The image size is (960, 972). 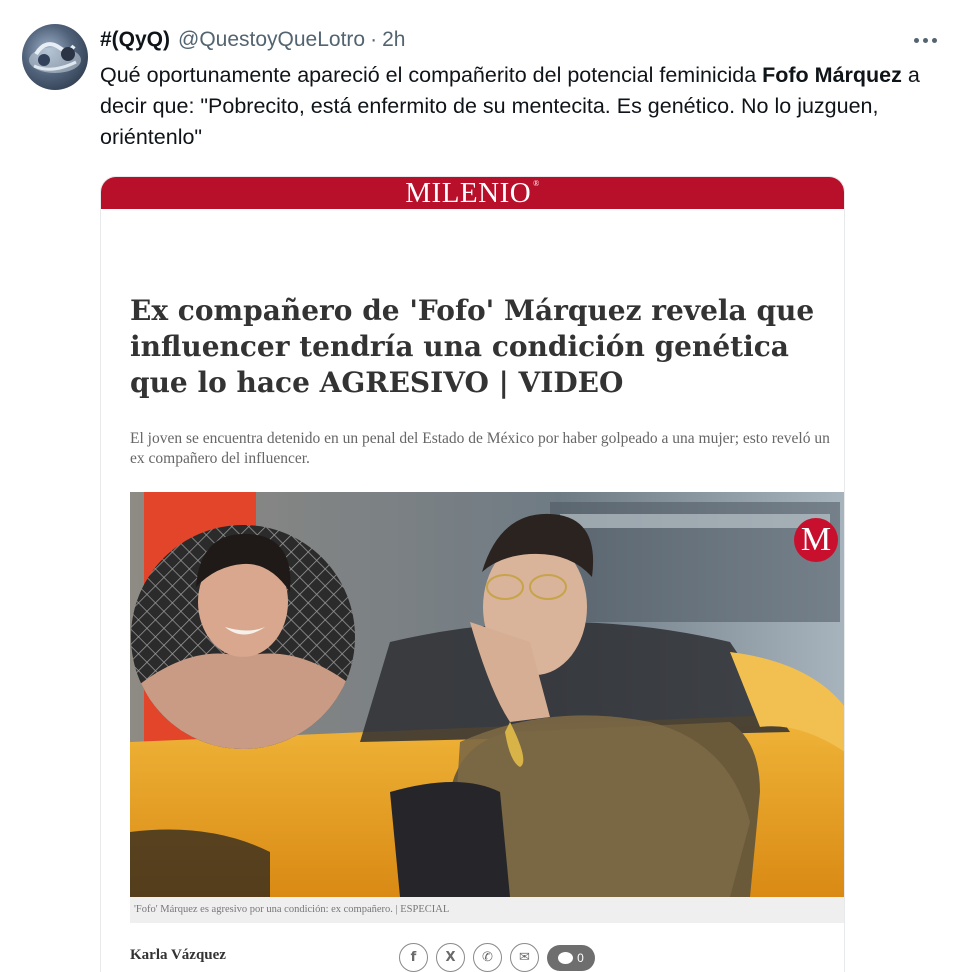 What do you see at coordinates (271, 40) in the screenshot?
I see `user-handle: @QuestoyQueLotro` at bounding box center [271, 40].